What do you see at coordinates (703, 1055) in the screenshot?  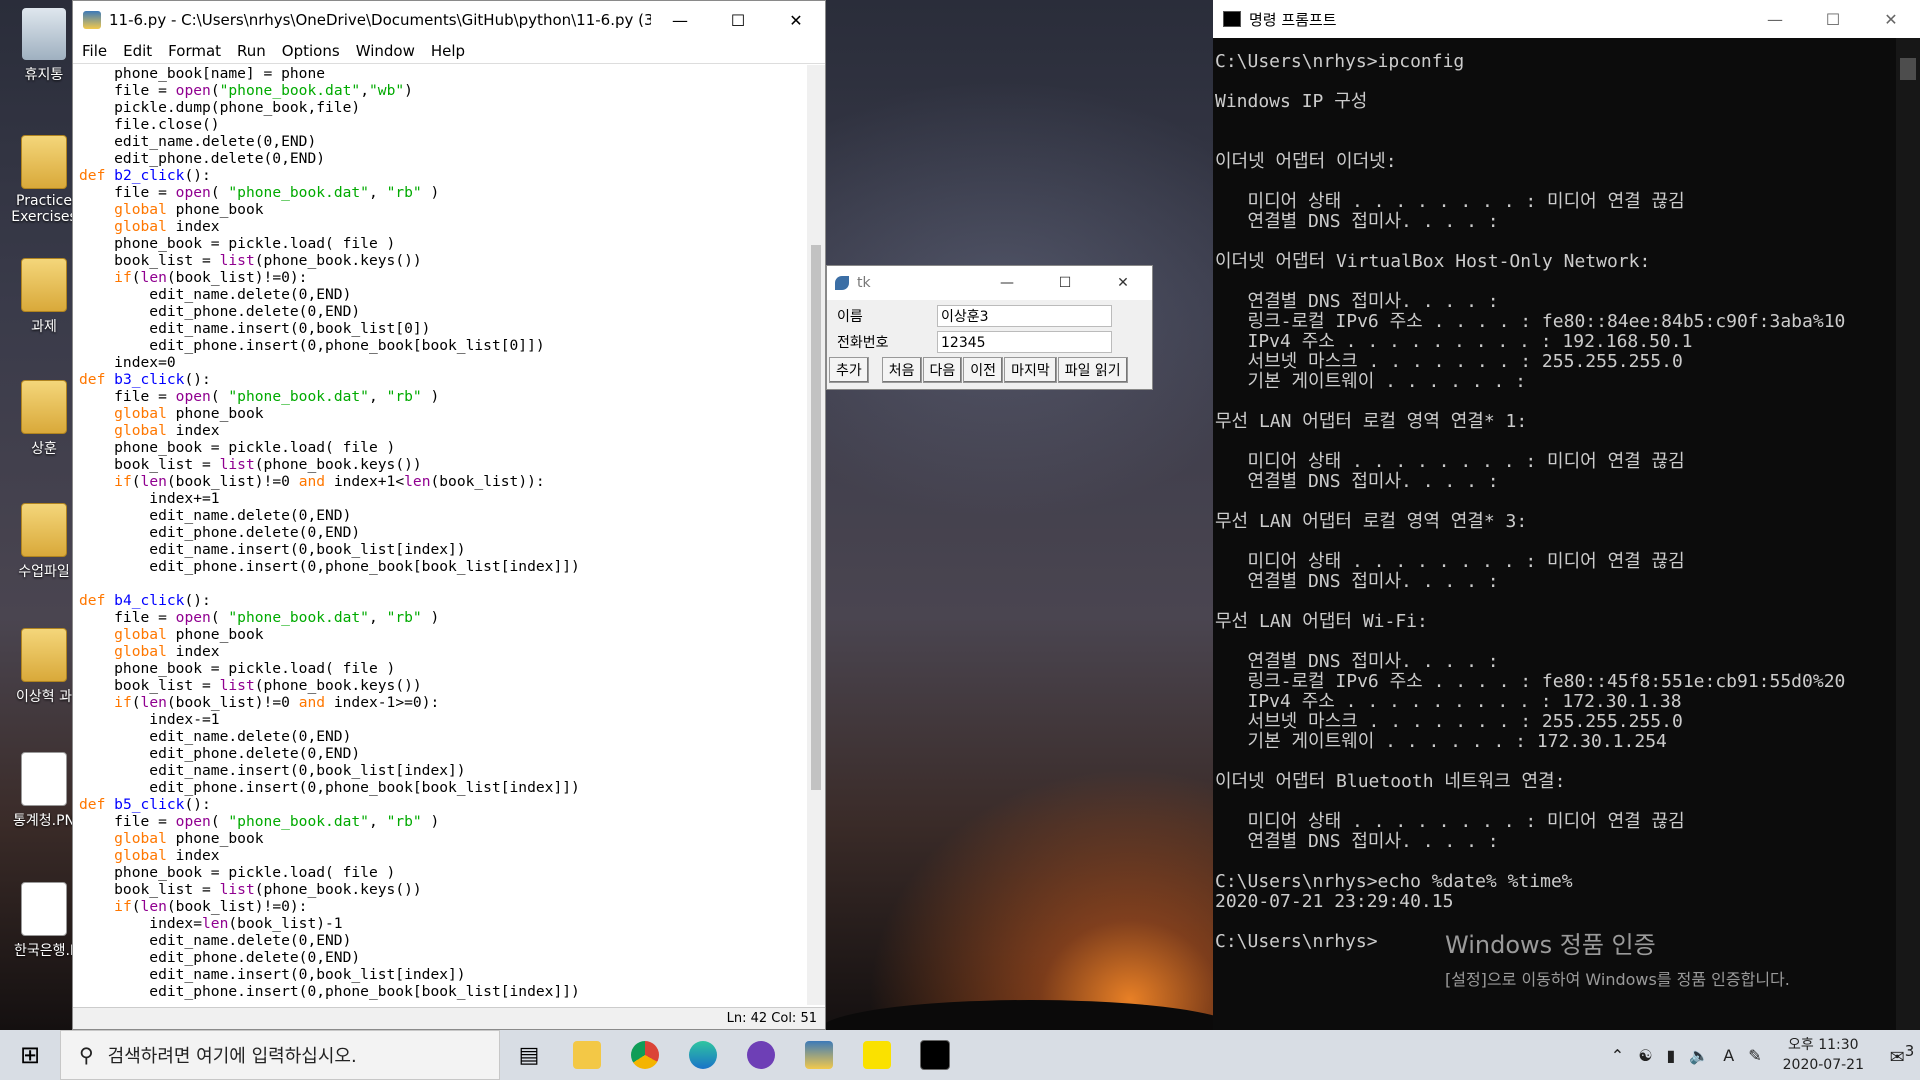 I see `edge-icon` at bounding box center [703, 1055].